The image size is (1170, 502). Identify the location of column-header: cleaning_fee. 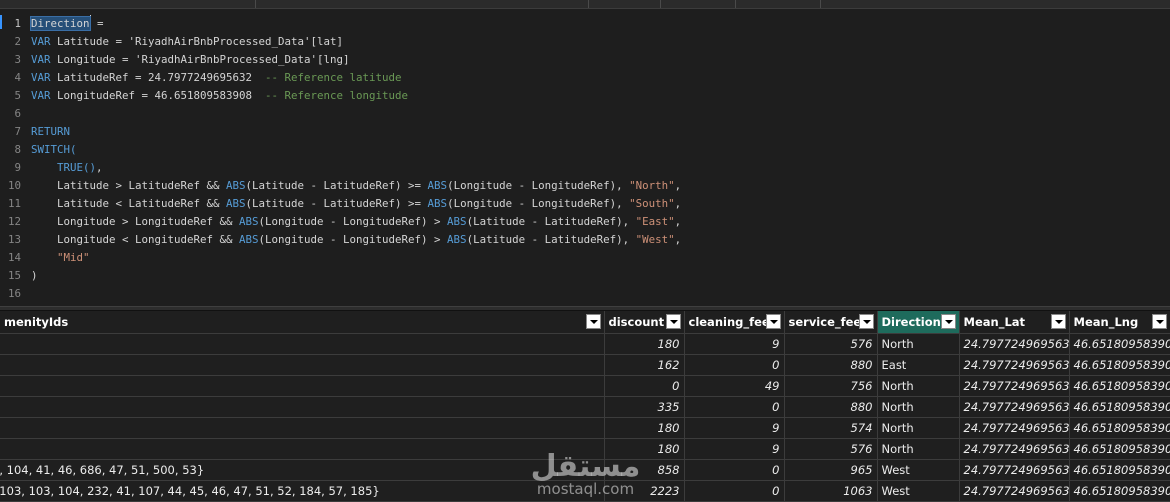
(734, 322).